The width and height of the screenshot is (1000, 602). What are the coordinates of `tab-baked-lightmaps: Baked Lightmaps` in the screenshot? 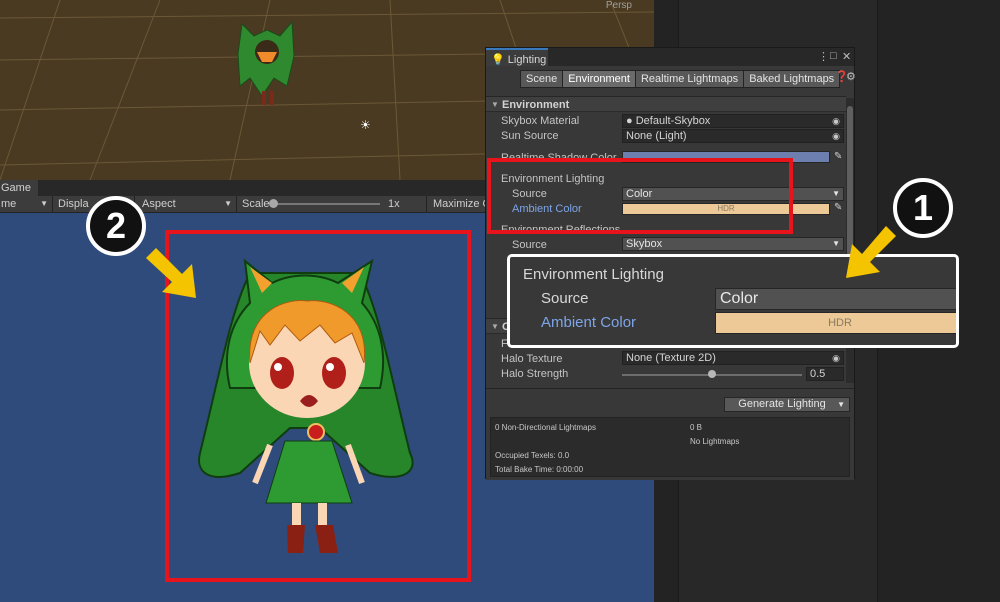 It's located at (792, 79).